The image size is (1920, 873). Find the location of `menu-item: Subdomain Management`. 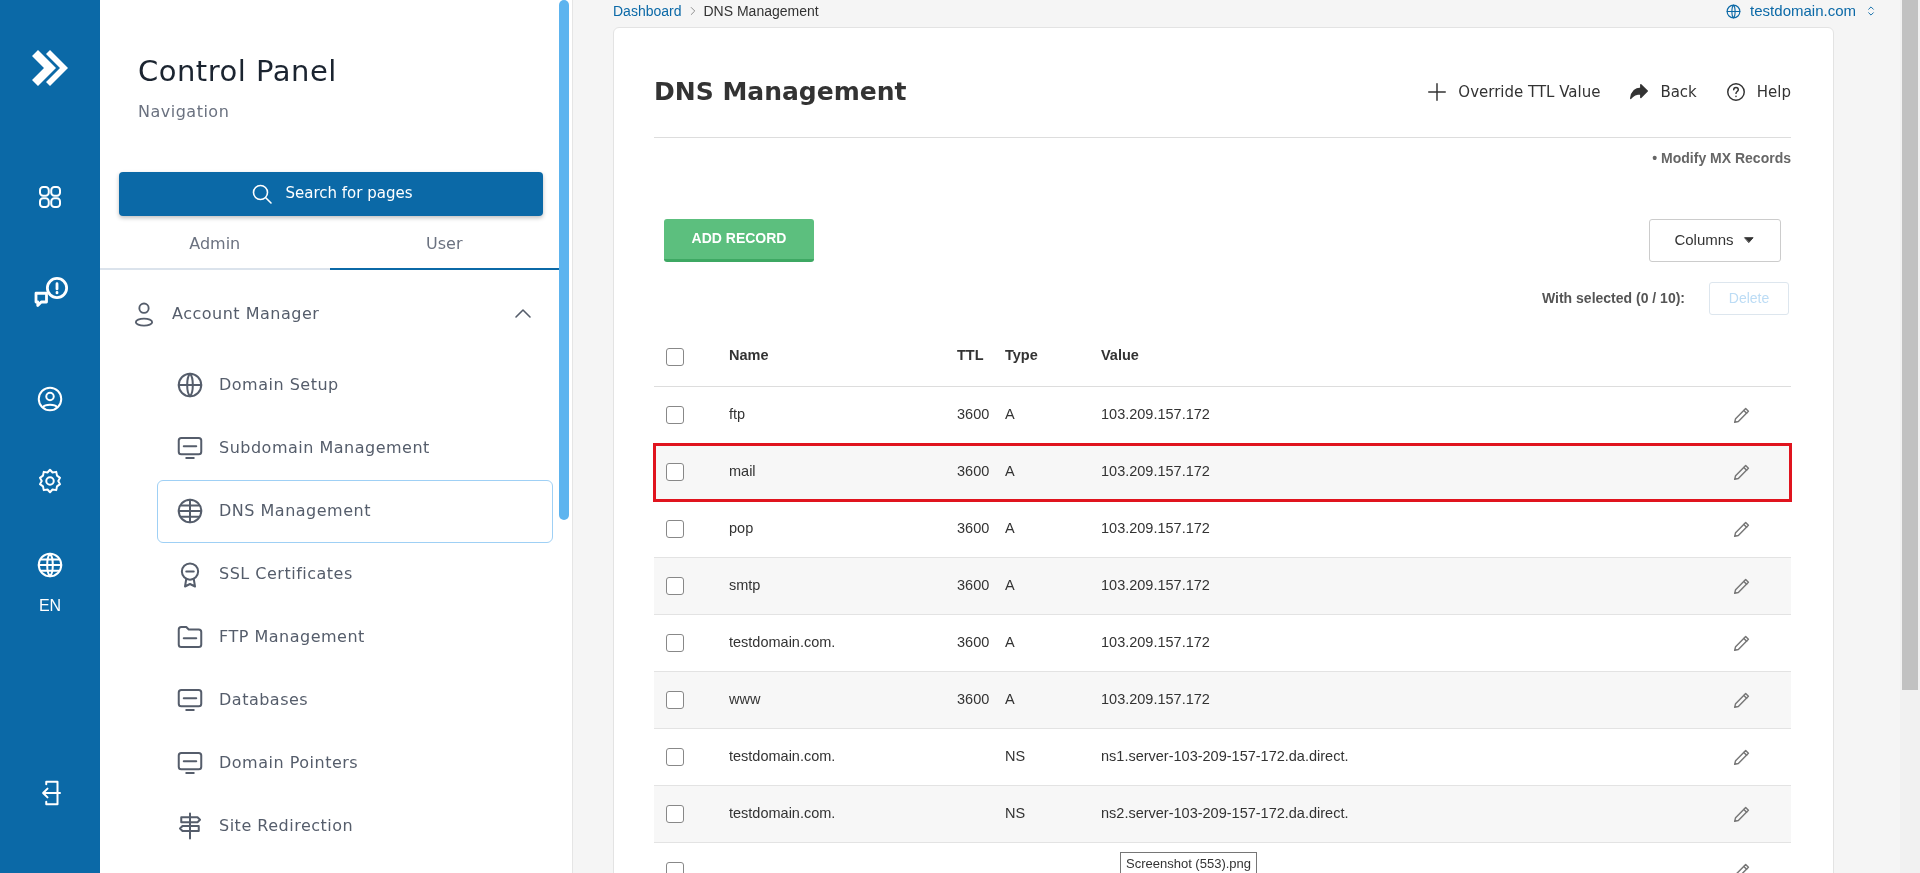

menu-item: Subdomain Management is located at coordinates (355, 448).